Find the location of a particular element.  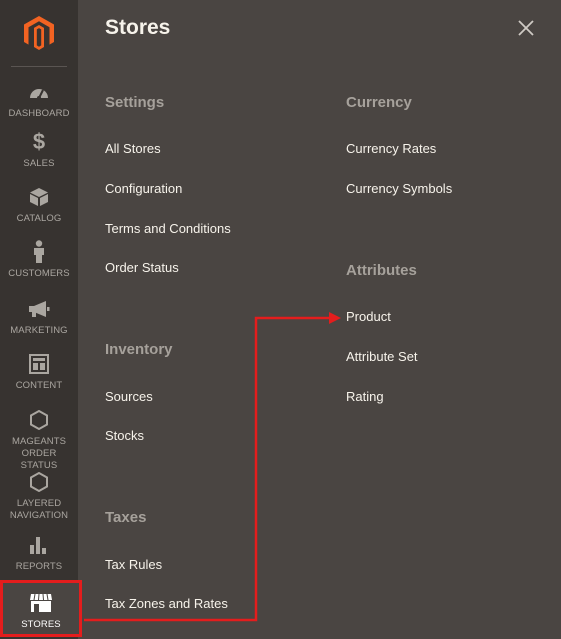

close-button is located at coordinates (526, 28).